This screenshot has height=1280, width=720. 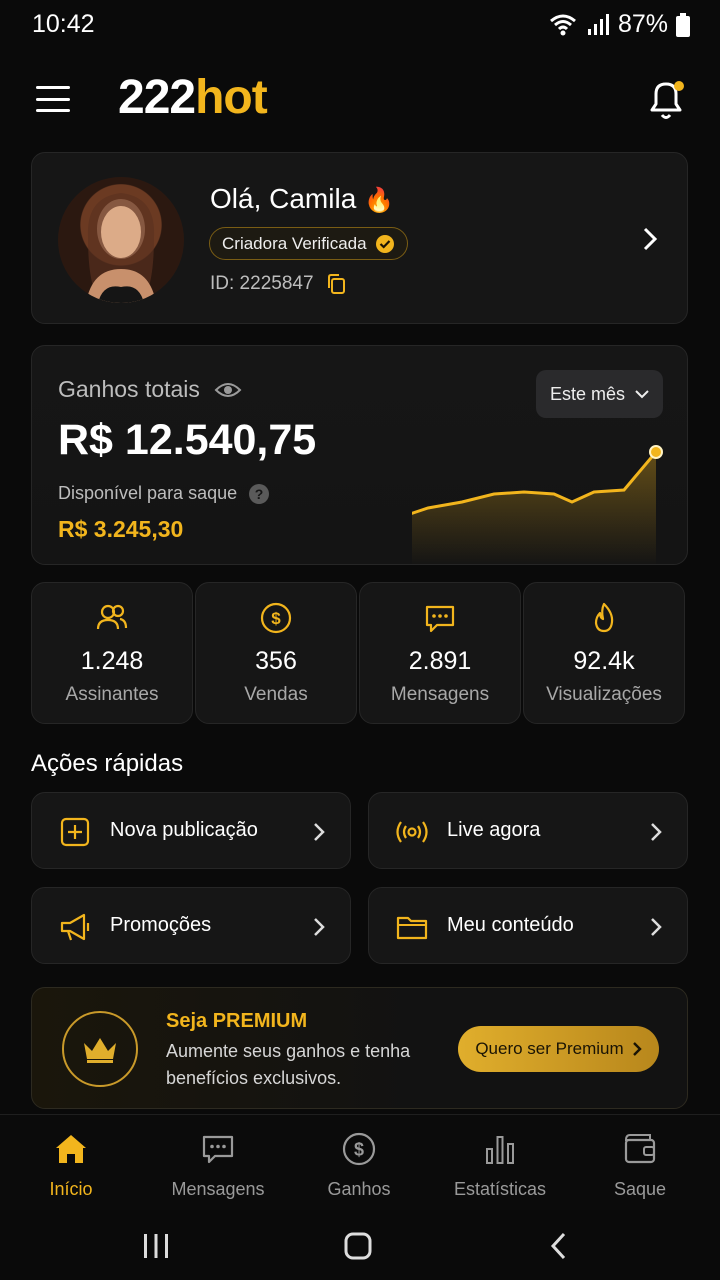 I want to click on copy-icon, so click(x=336, y=284).